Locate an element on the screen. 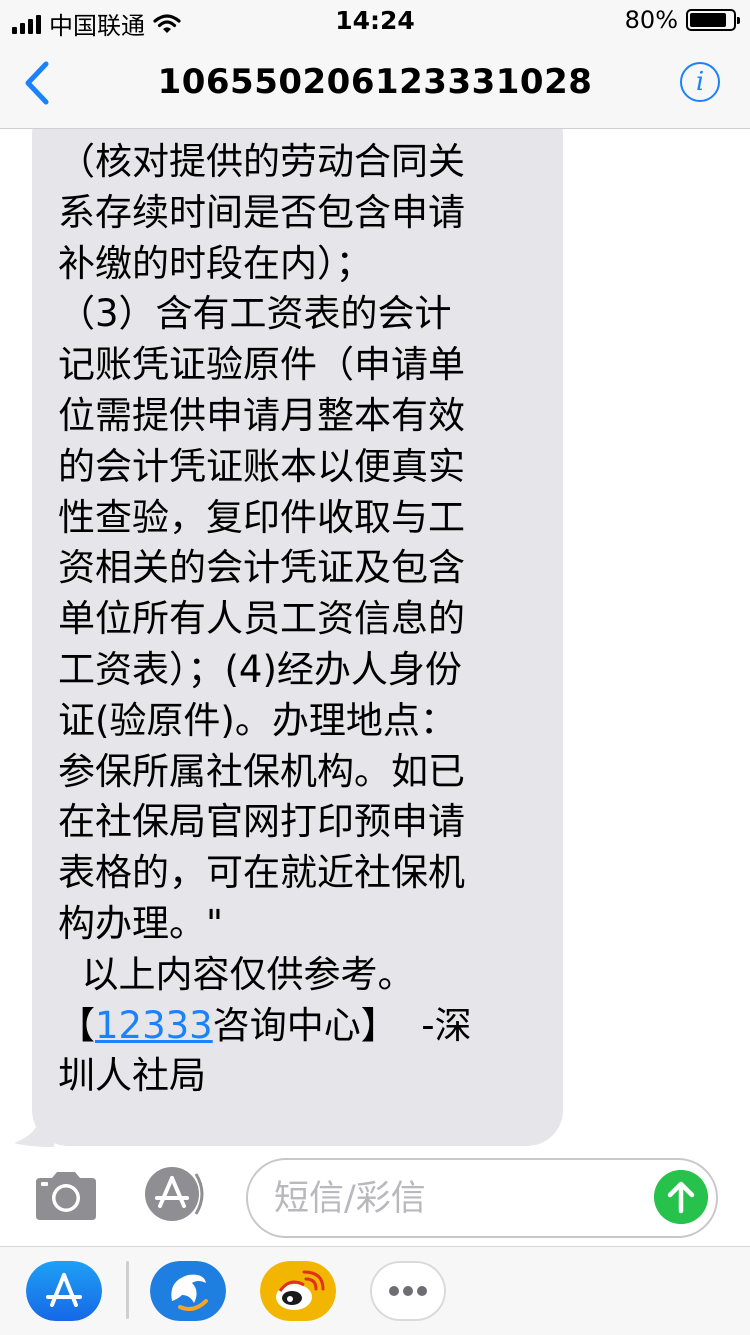 The image size is (750, 1335). info-icon: i is located at coordinates (700, 82).